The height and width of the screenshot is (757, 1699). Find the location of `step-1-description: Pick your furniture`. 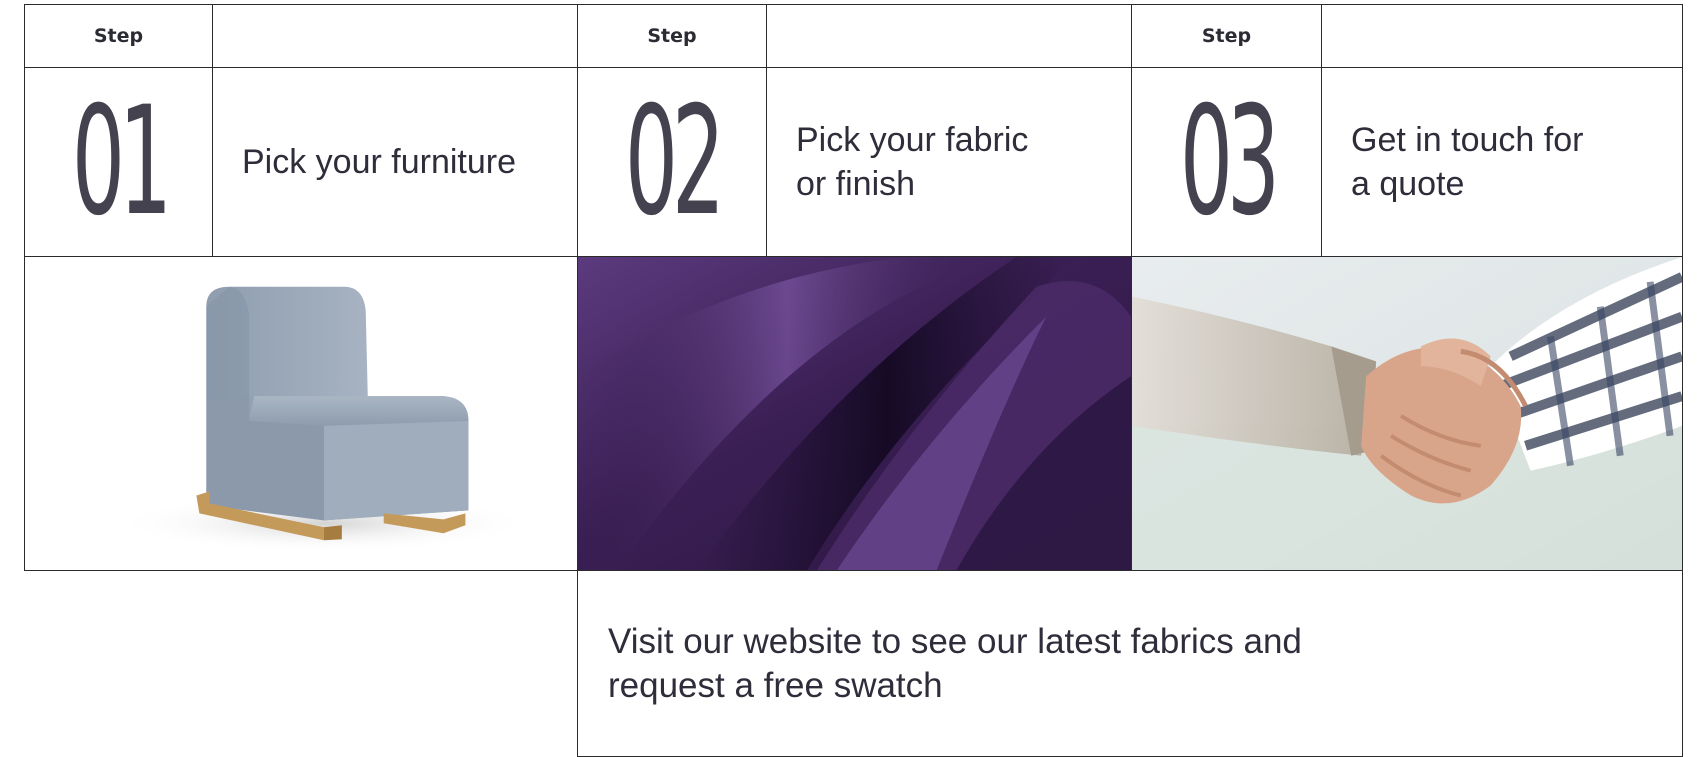

step-1-description: Pick your furniture is located at coordinates (395, 162).